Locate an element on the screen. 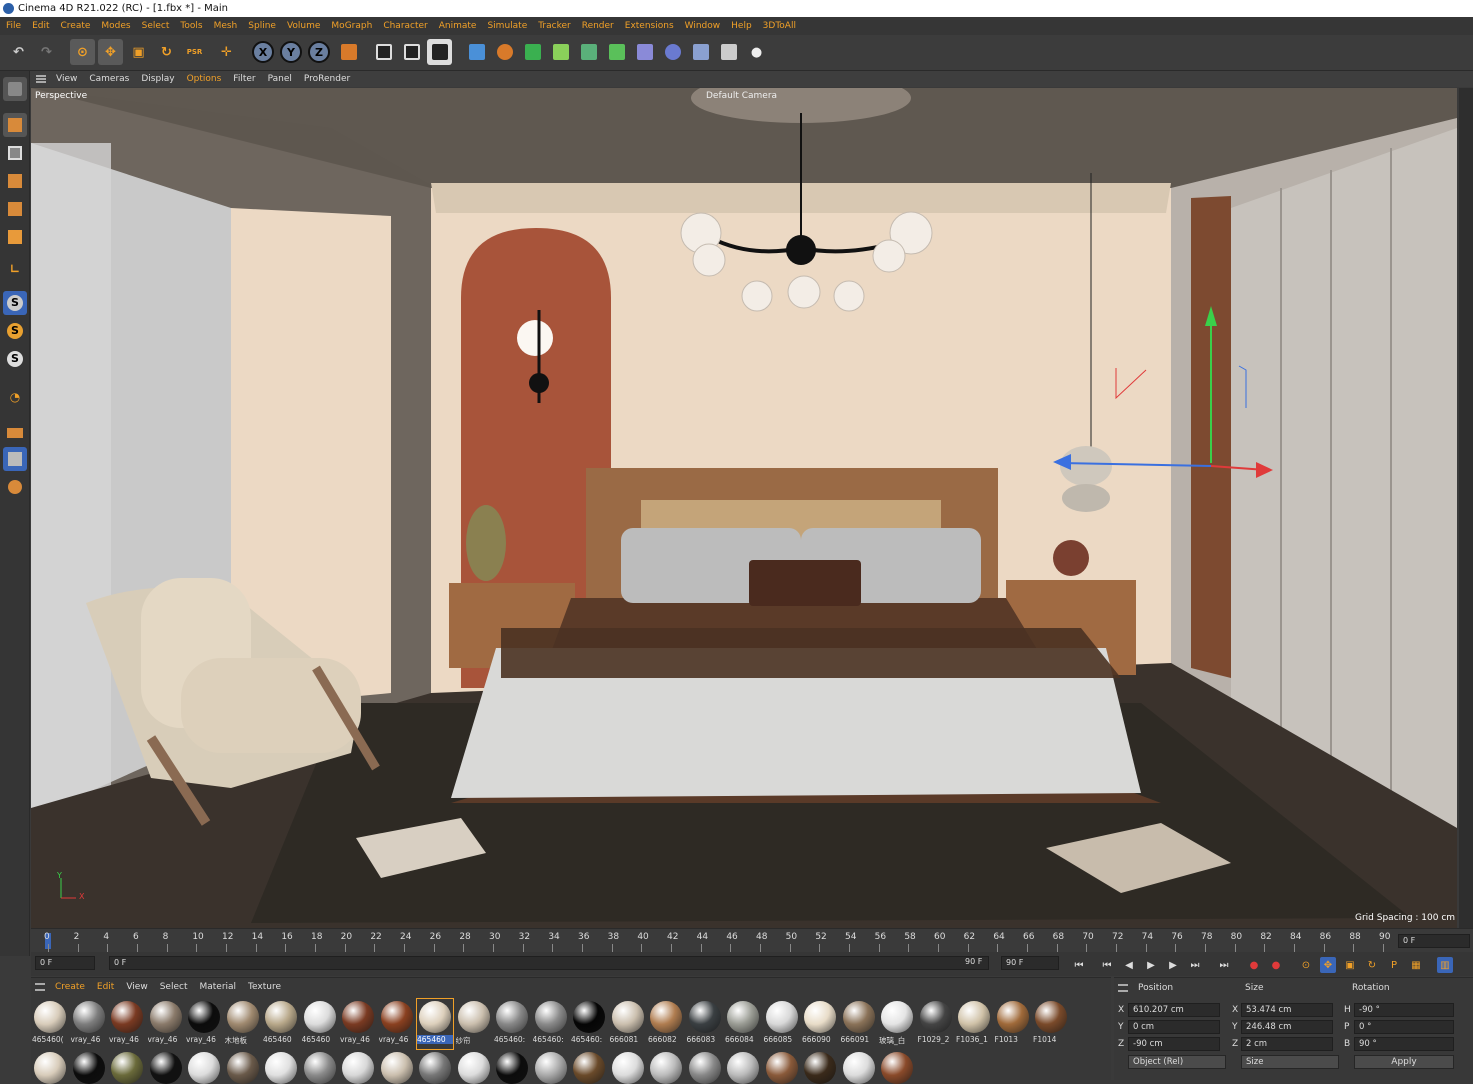 Image resolution: width=1473 pixels, height=1084 pixels. workplane-icon is located at coordinates (15, 433).